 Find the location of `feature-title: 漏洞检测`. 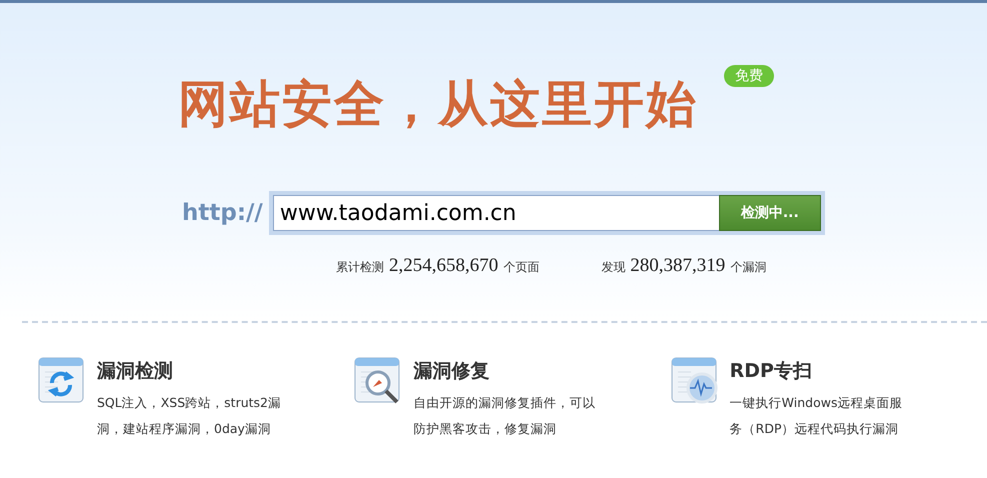

feature-title: 漏洞检测 is located at coordinates (135, 371).